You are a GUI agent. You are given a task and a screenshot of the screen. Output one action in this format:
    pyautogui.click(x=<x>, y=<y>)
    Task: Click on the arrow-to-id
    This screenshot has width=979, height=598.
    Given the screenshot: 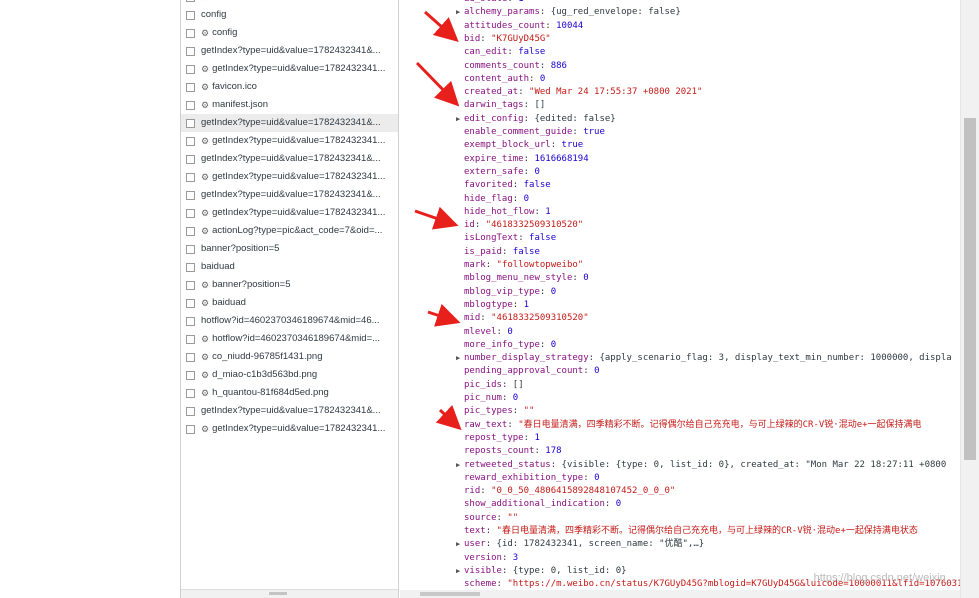 What is the action you would take?
    pyautogui.click(x=436, y=218)
    